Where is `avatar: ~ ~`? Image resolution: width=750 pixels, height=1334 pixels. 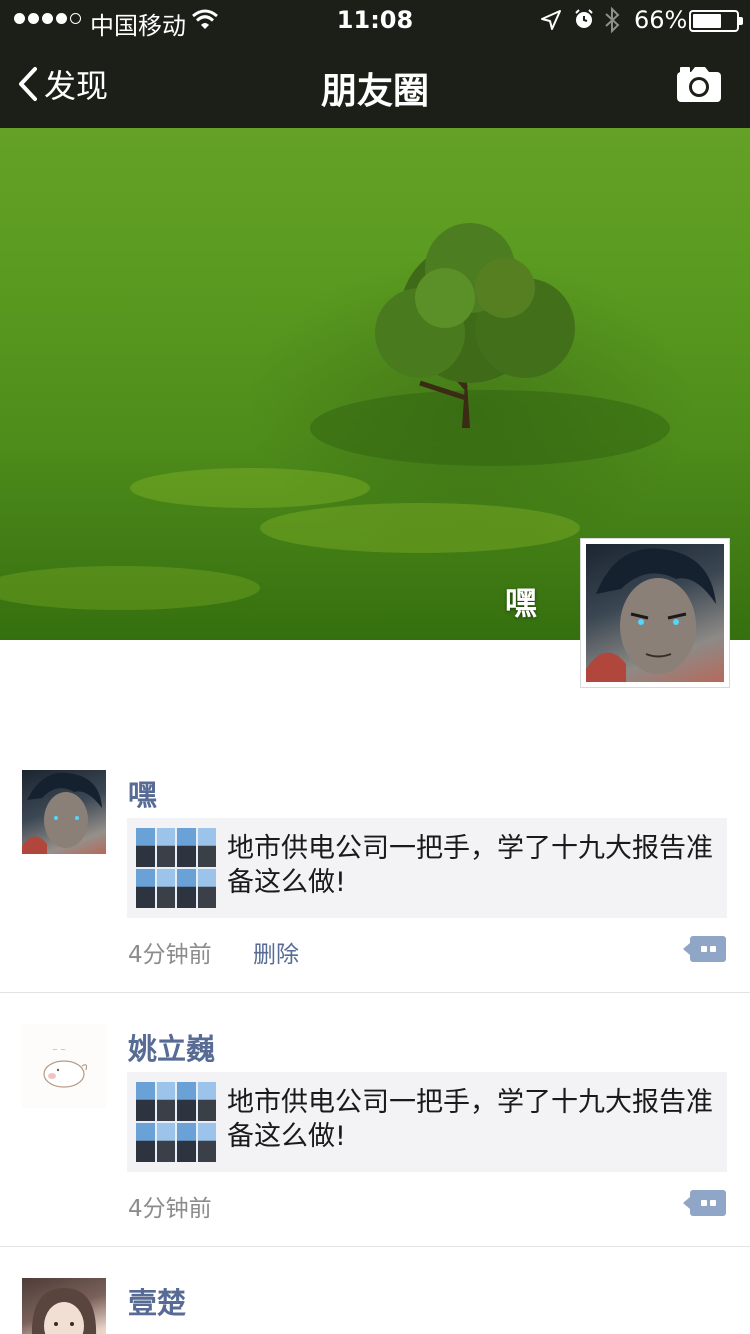 avatar: ~ ~ is located at coordinates (64, 1066).